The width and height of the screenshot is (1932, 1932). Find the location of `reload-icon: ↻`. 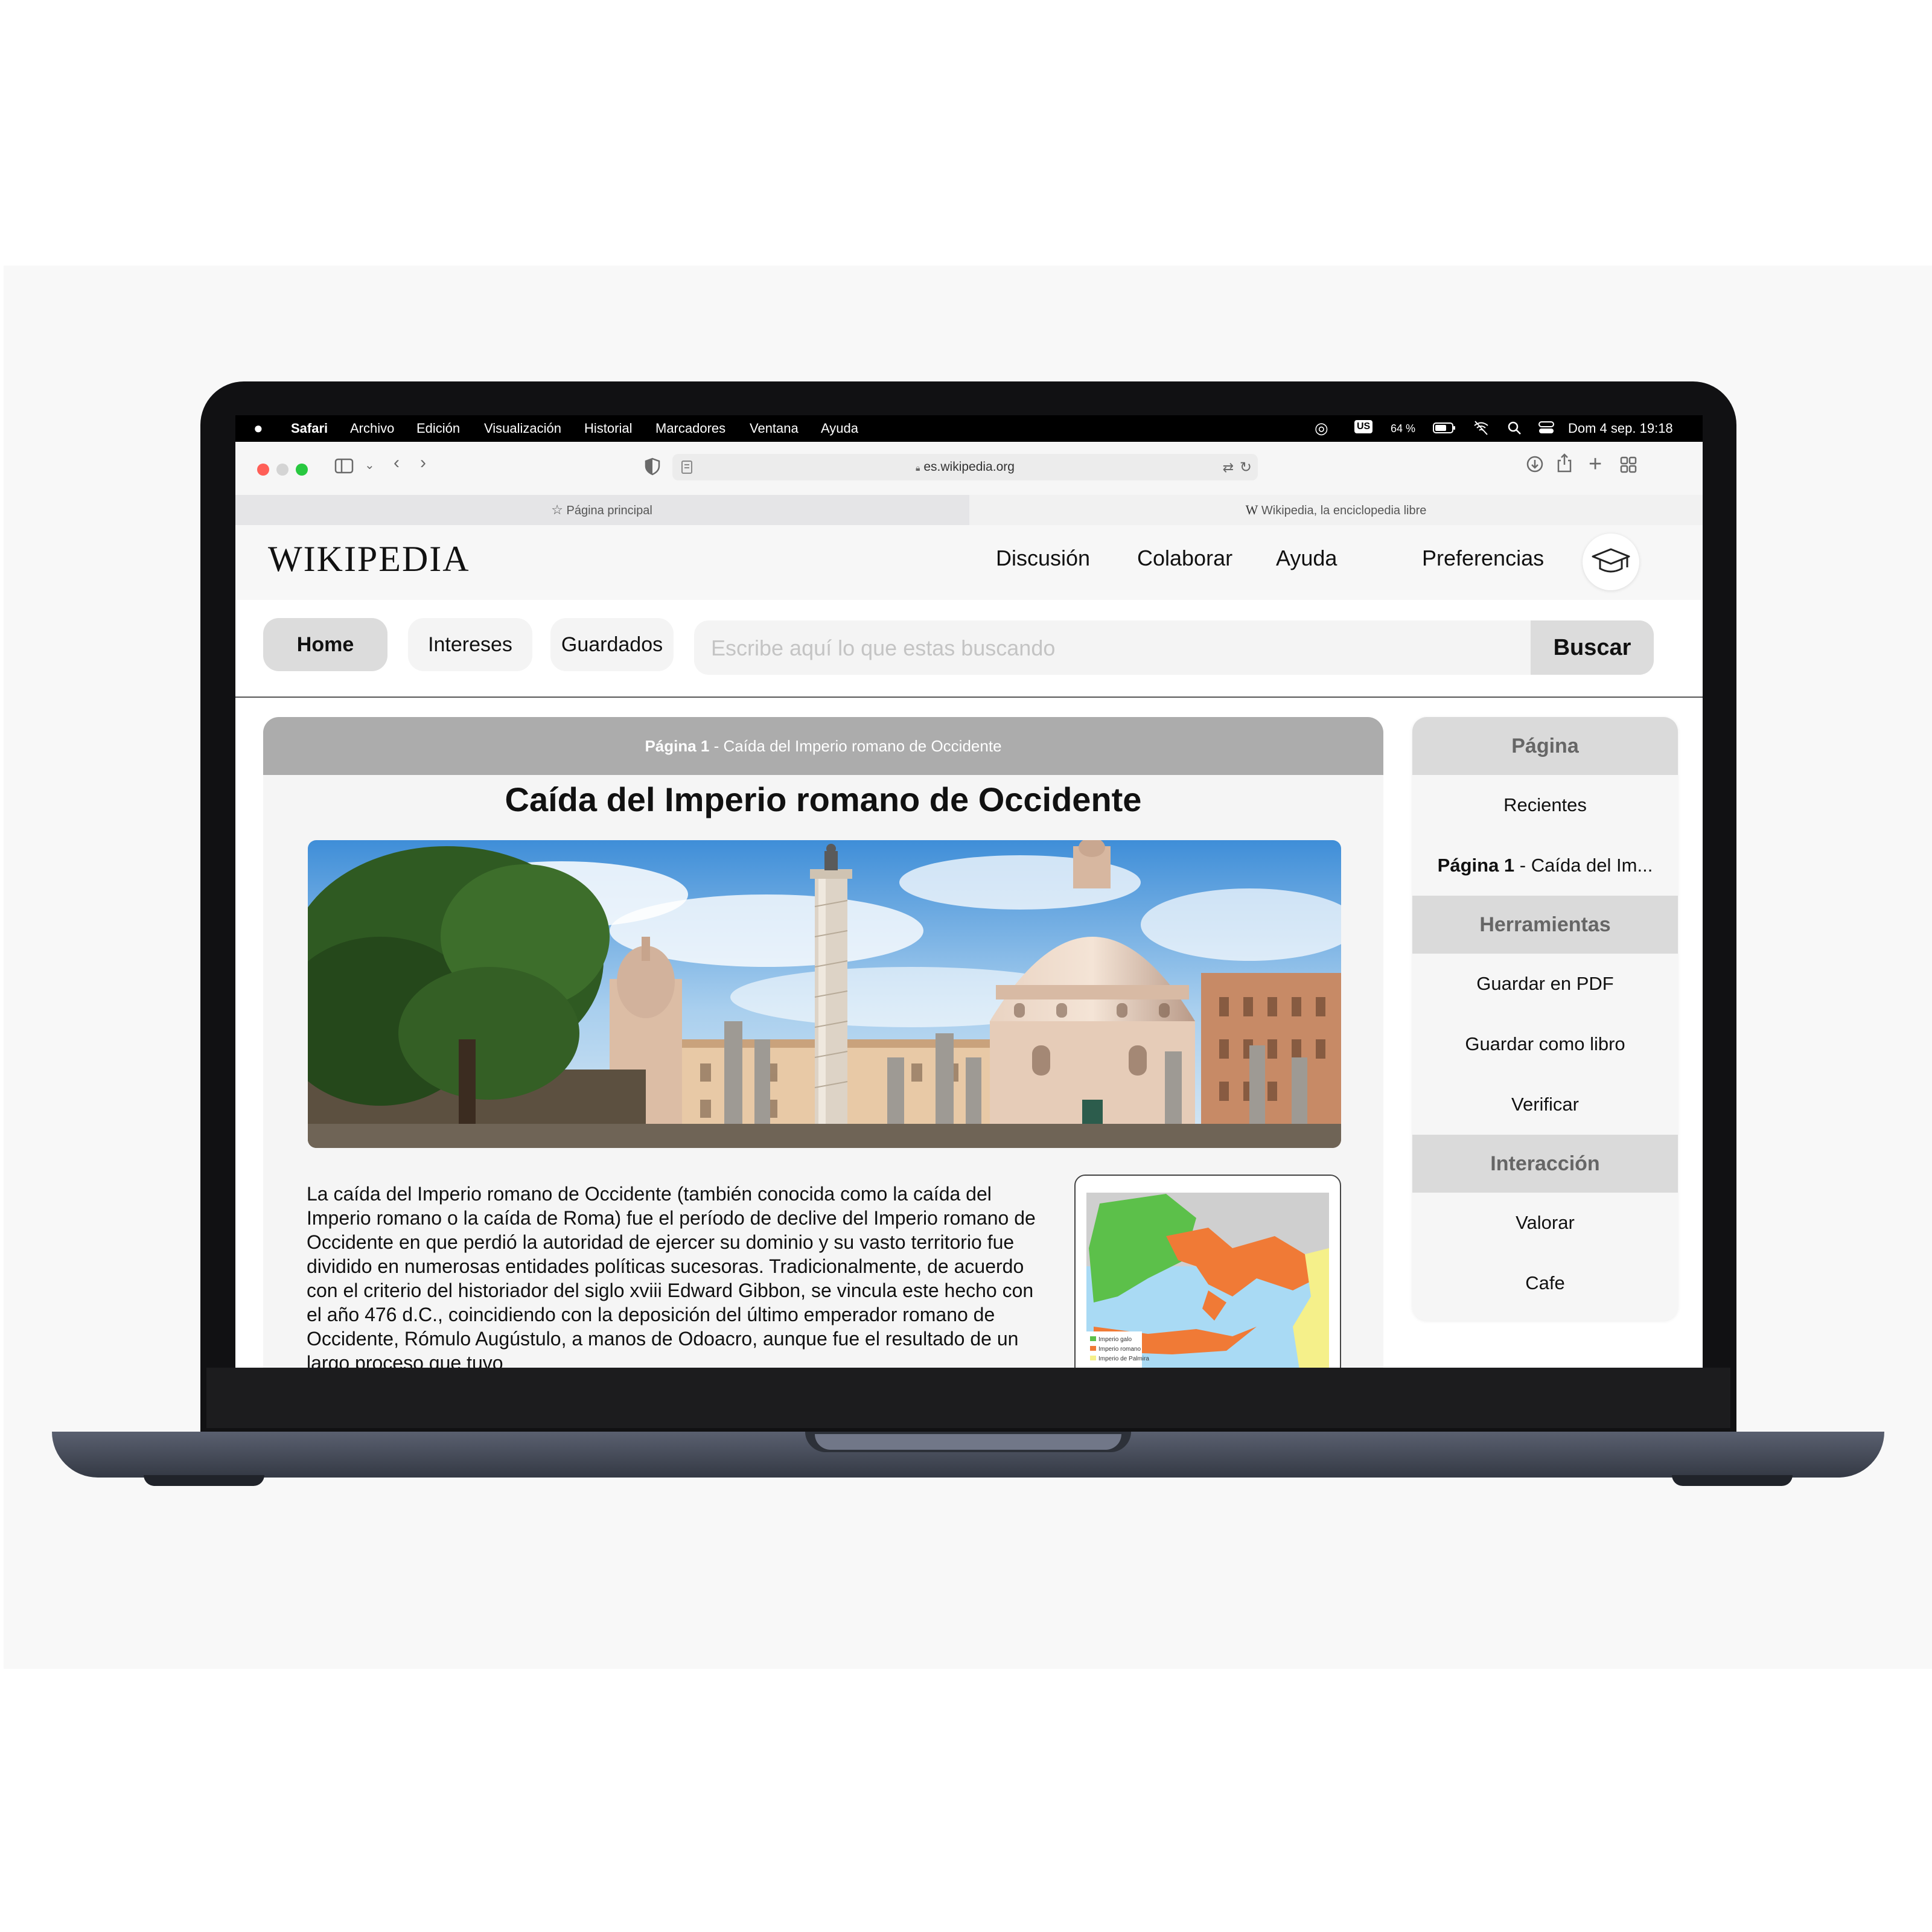

reload-icon: ↻ is located at coordinates (1246, 467).